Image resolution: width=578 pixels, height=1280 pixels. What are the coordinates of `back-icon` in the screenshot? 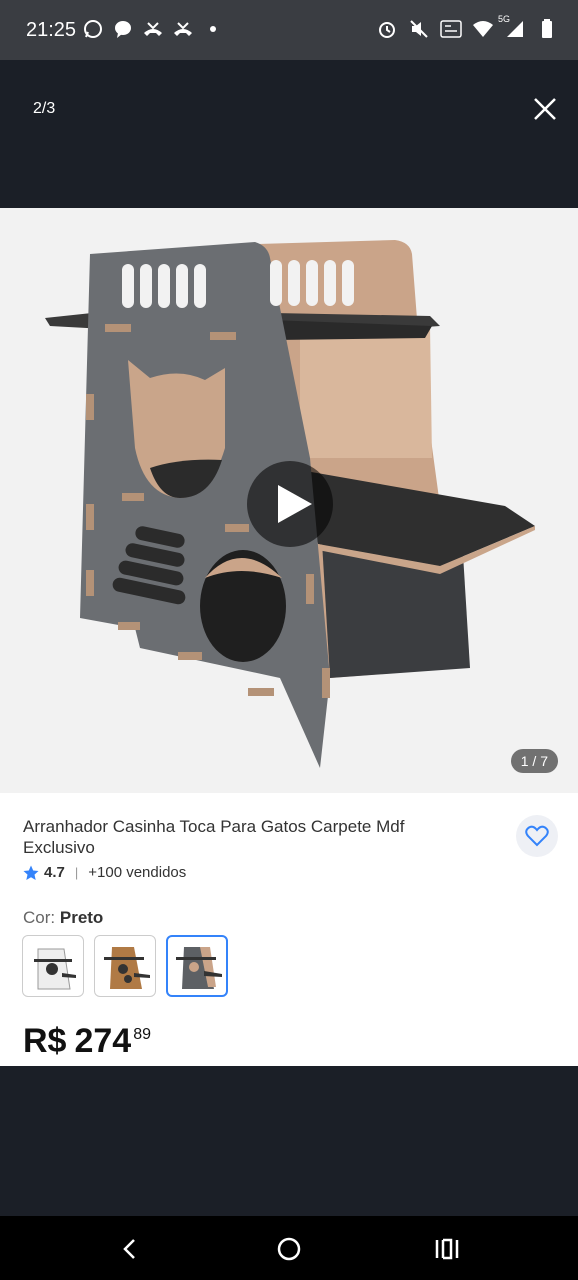 It's located at (129, 1249).